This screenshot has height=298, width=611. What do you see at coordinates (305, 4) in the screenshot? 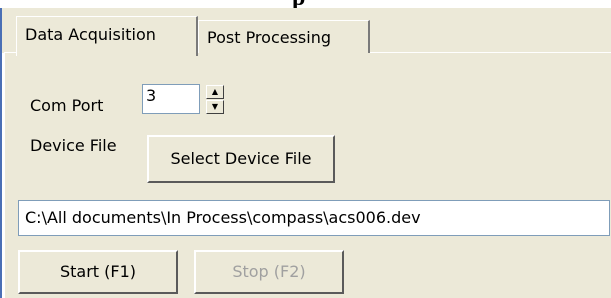
I see `cropped-heading-fragment: p` at bounding box center [305, 4].